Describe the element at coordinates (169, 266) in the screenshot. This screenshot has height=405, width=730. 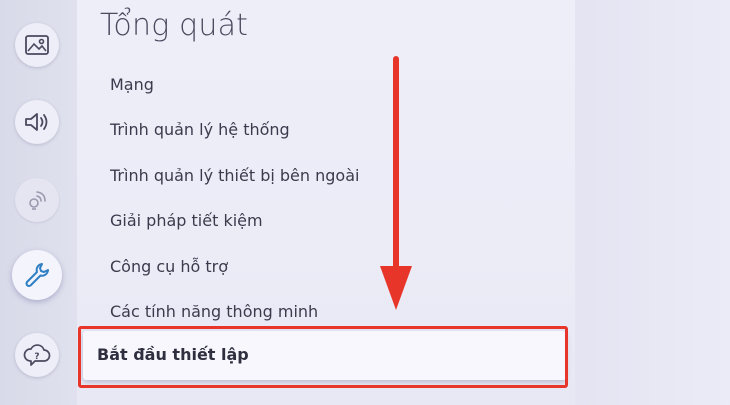
I see `menu-item-accessibility: Công cụ hỗ trợ` at that location.